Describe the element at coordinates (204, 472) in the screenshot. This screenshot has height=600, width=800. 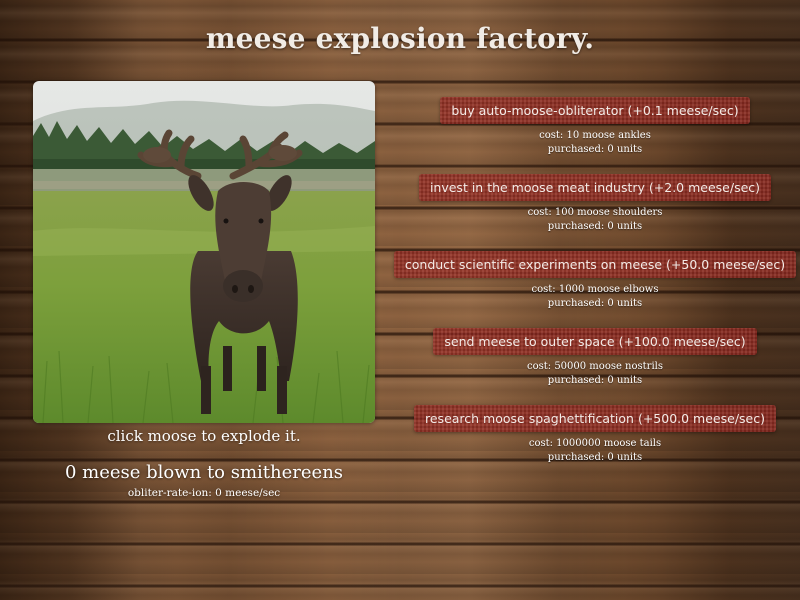
I see `meese-counter: 0 meese blown to smithereens` at that location.